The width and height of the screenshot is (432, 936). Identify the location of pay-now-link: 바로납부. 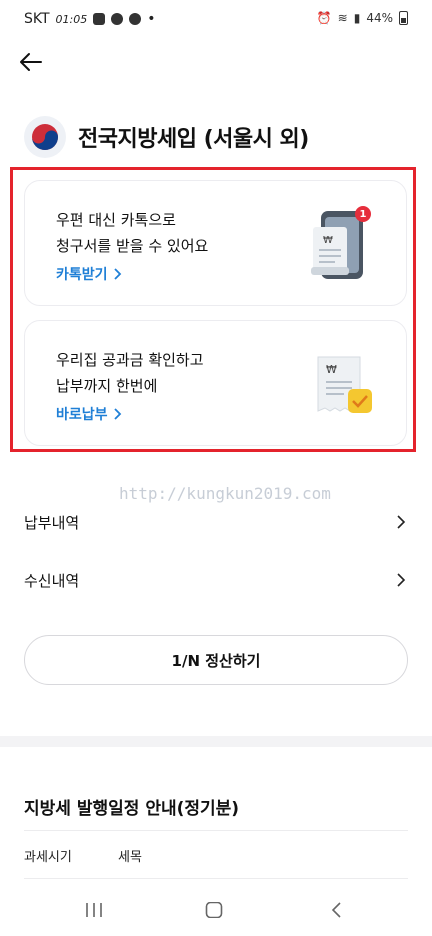
(89, 414).